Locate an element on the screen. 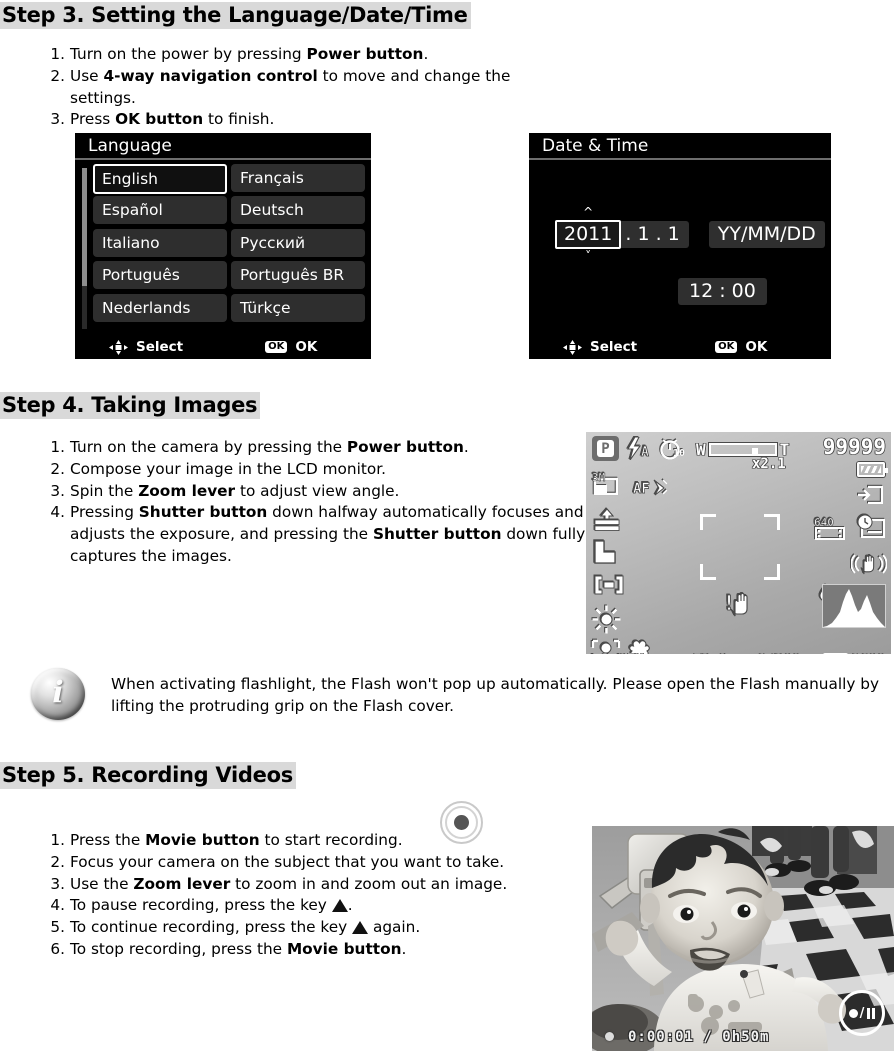 The width and height of the screenshot is (894, 1051). ok-button-badge-icon: OK is located at coordinates (276, 347).